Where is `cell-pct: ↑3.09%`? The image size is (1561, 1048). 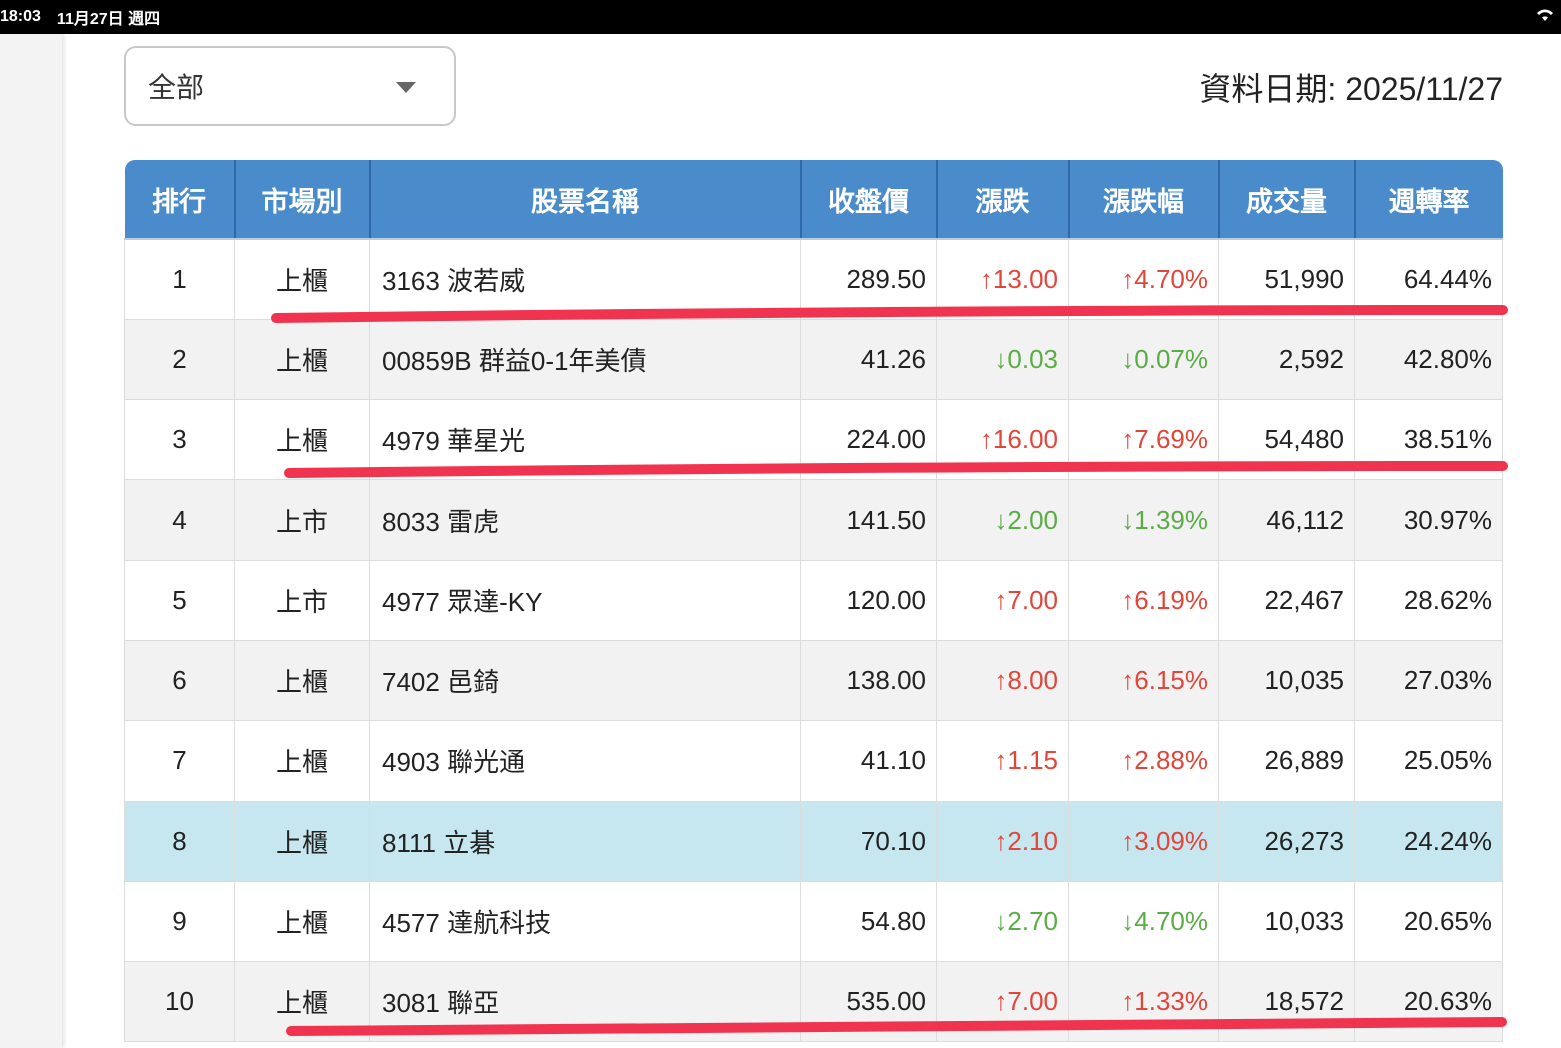
cell-pct: ↑3.09% is located at coordinates (1143, 841).